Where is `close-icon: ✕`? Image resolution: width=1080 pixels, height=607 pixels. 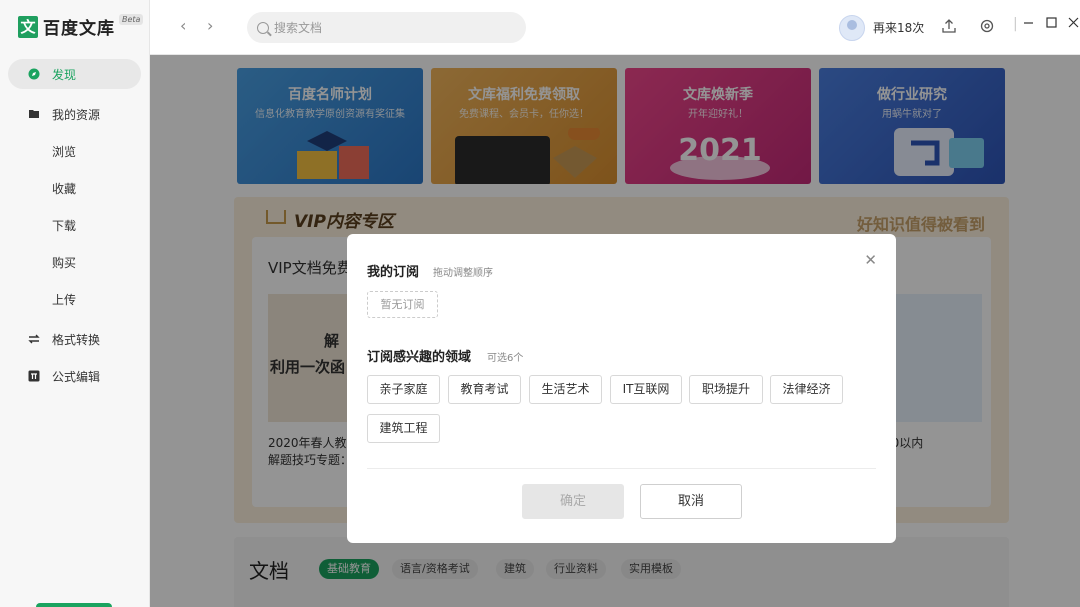 close-icon: ✕ is located at coordinates (870, 260).